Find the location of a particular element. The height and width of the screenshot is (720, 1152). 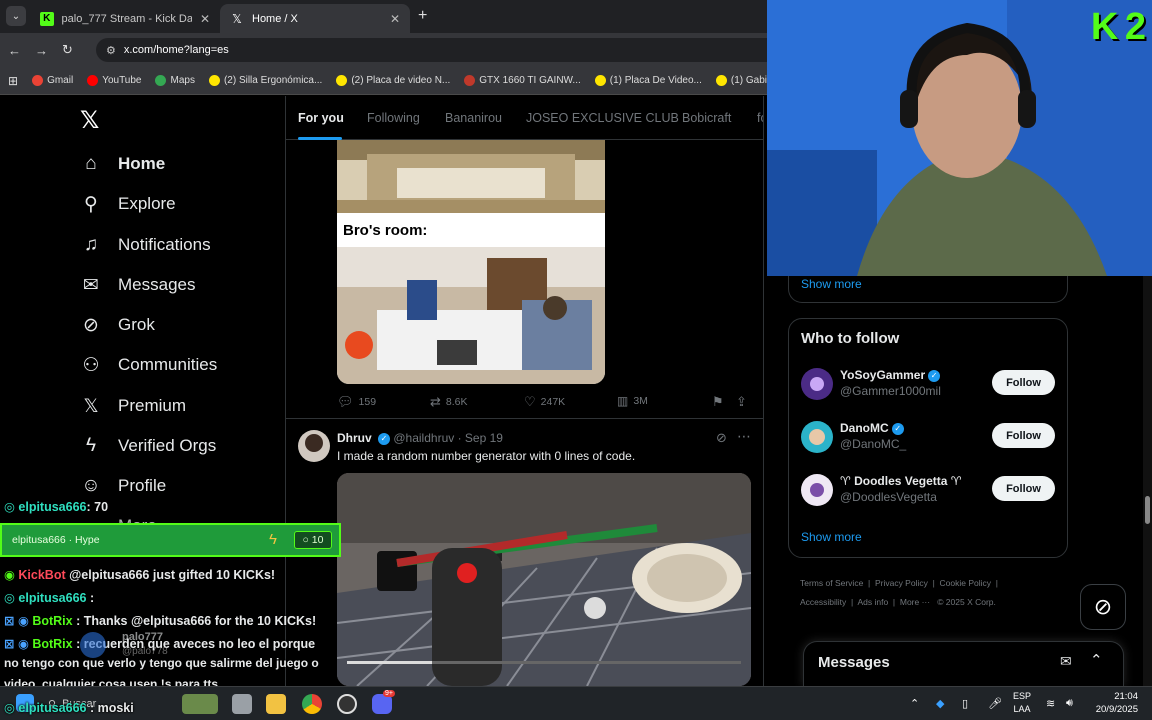

follow-suggestion: YoSoyGammer ✓ @Gammer1000mil Follow is located at coordinates (928, 384).